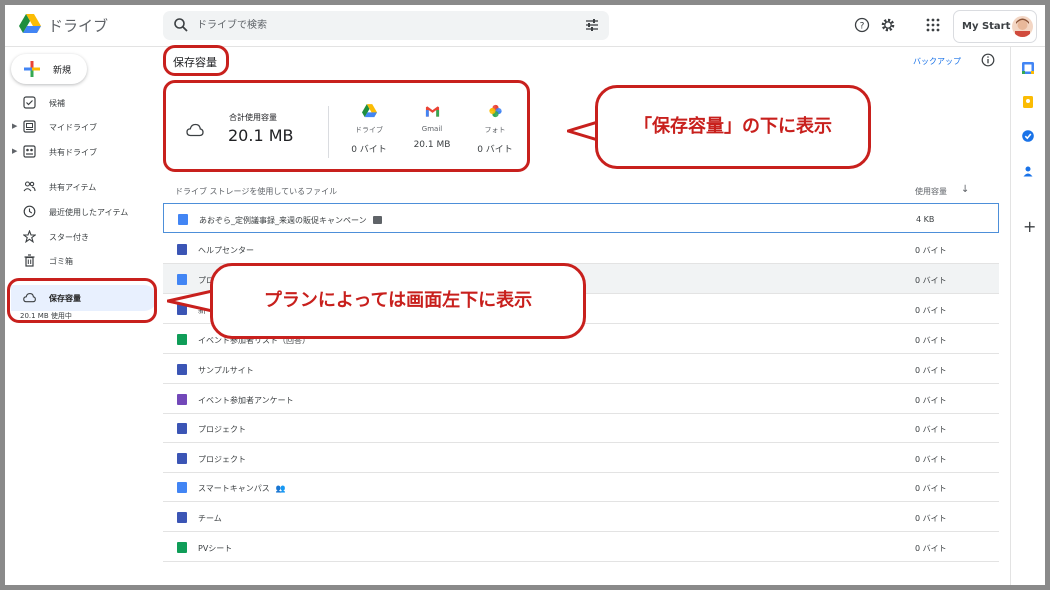 Image resolution: width=1050 pixels, height=590 pixels. I want to click on file-name: ヘルプセンター, so click(226, 250).